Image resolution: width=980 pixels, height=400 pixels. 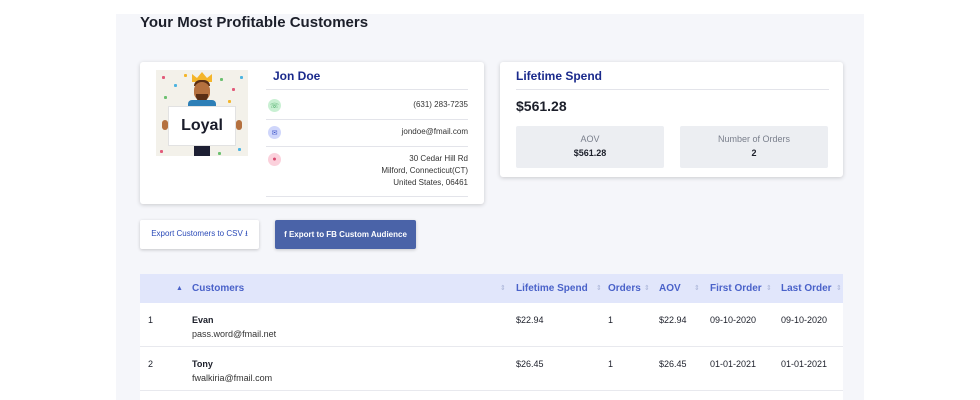 I want to click on map-pin-icon: ●, so click(x=274, y=159).